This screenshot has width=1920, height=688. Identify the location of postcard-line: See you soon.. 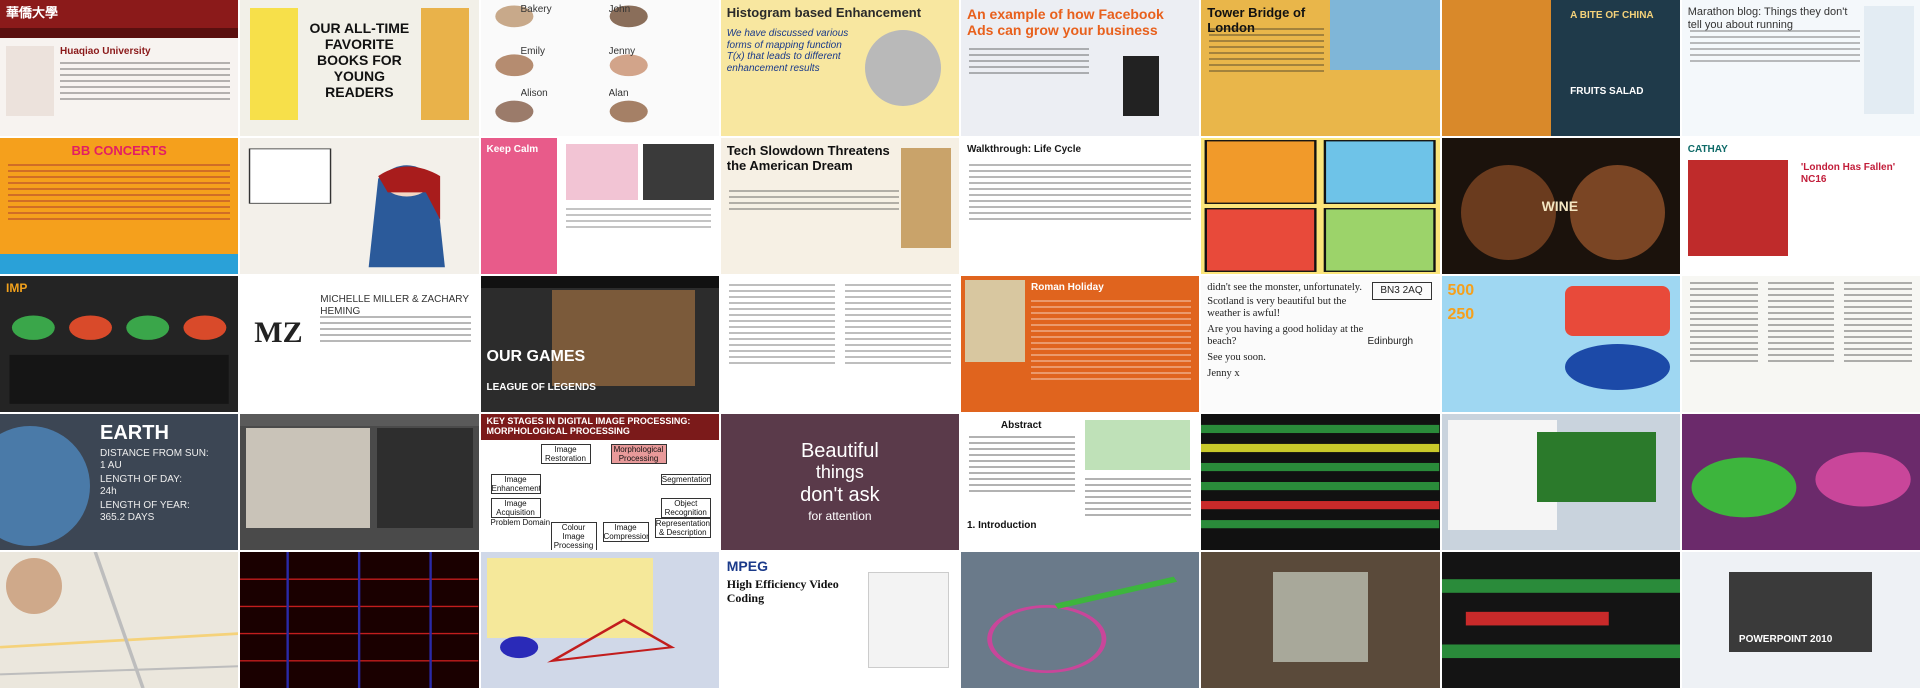
(1236, 357).